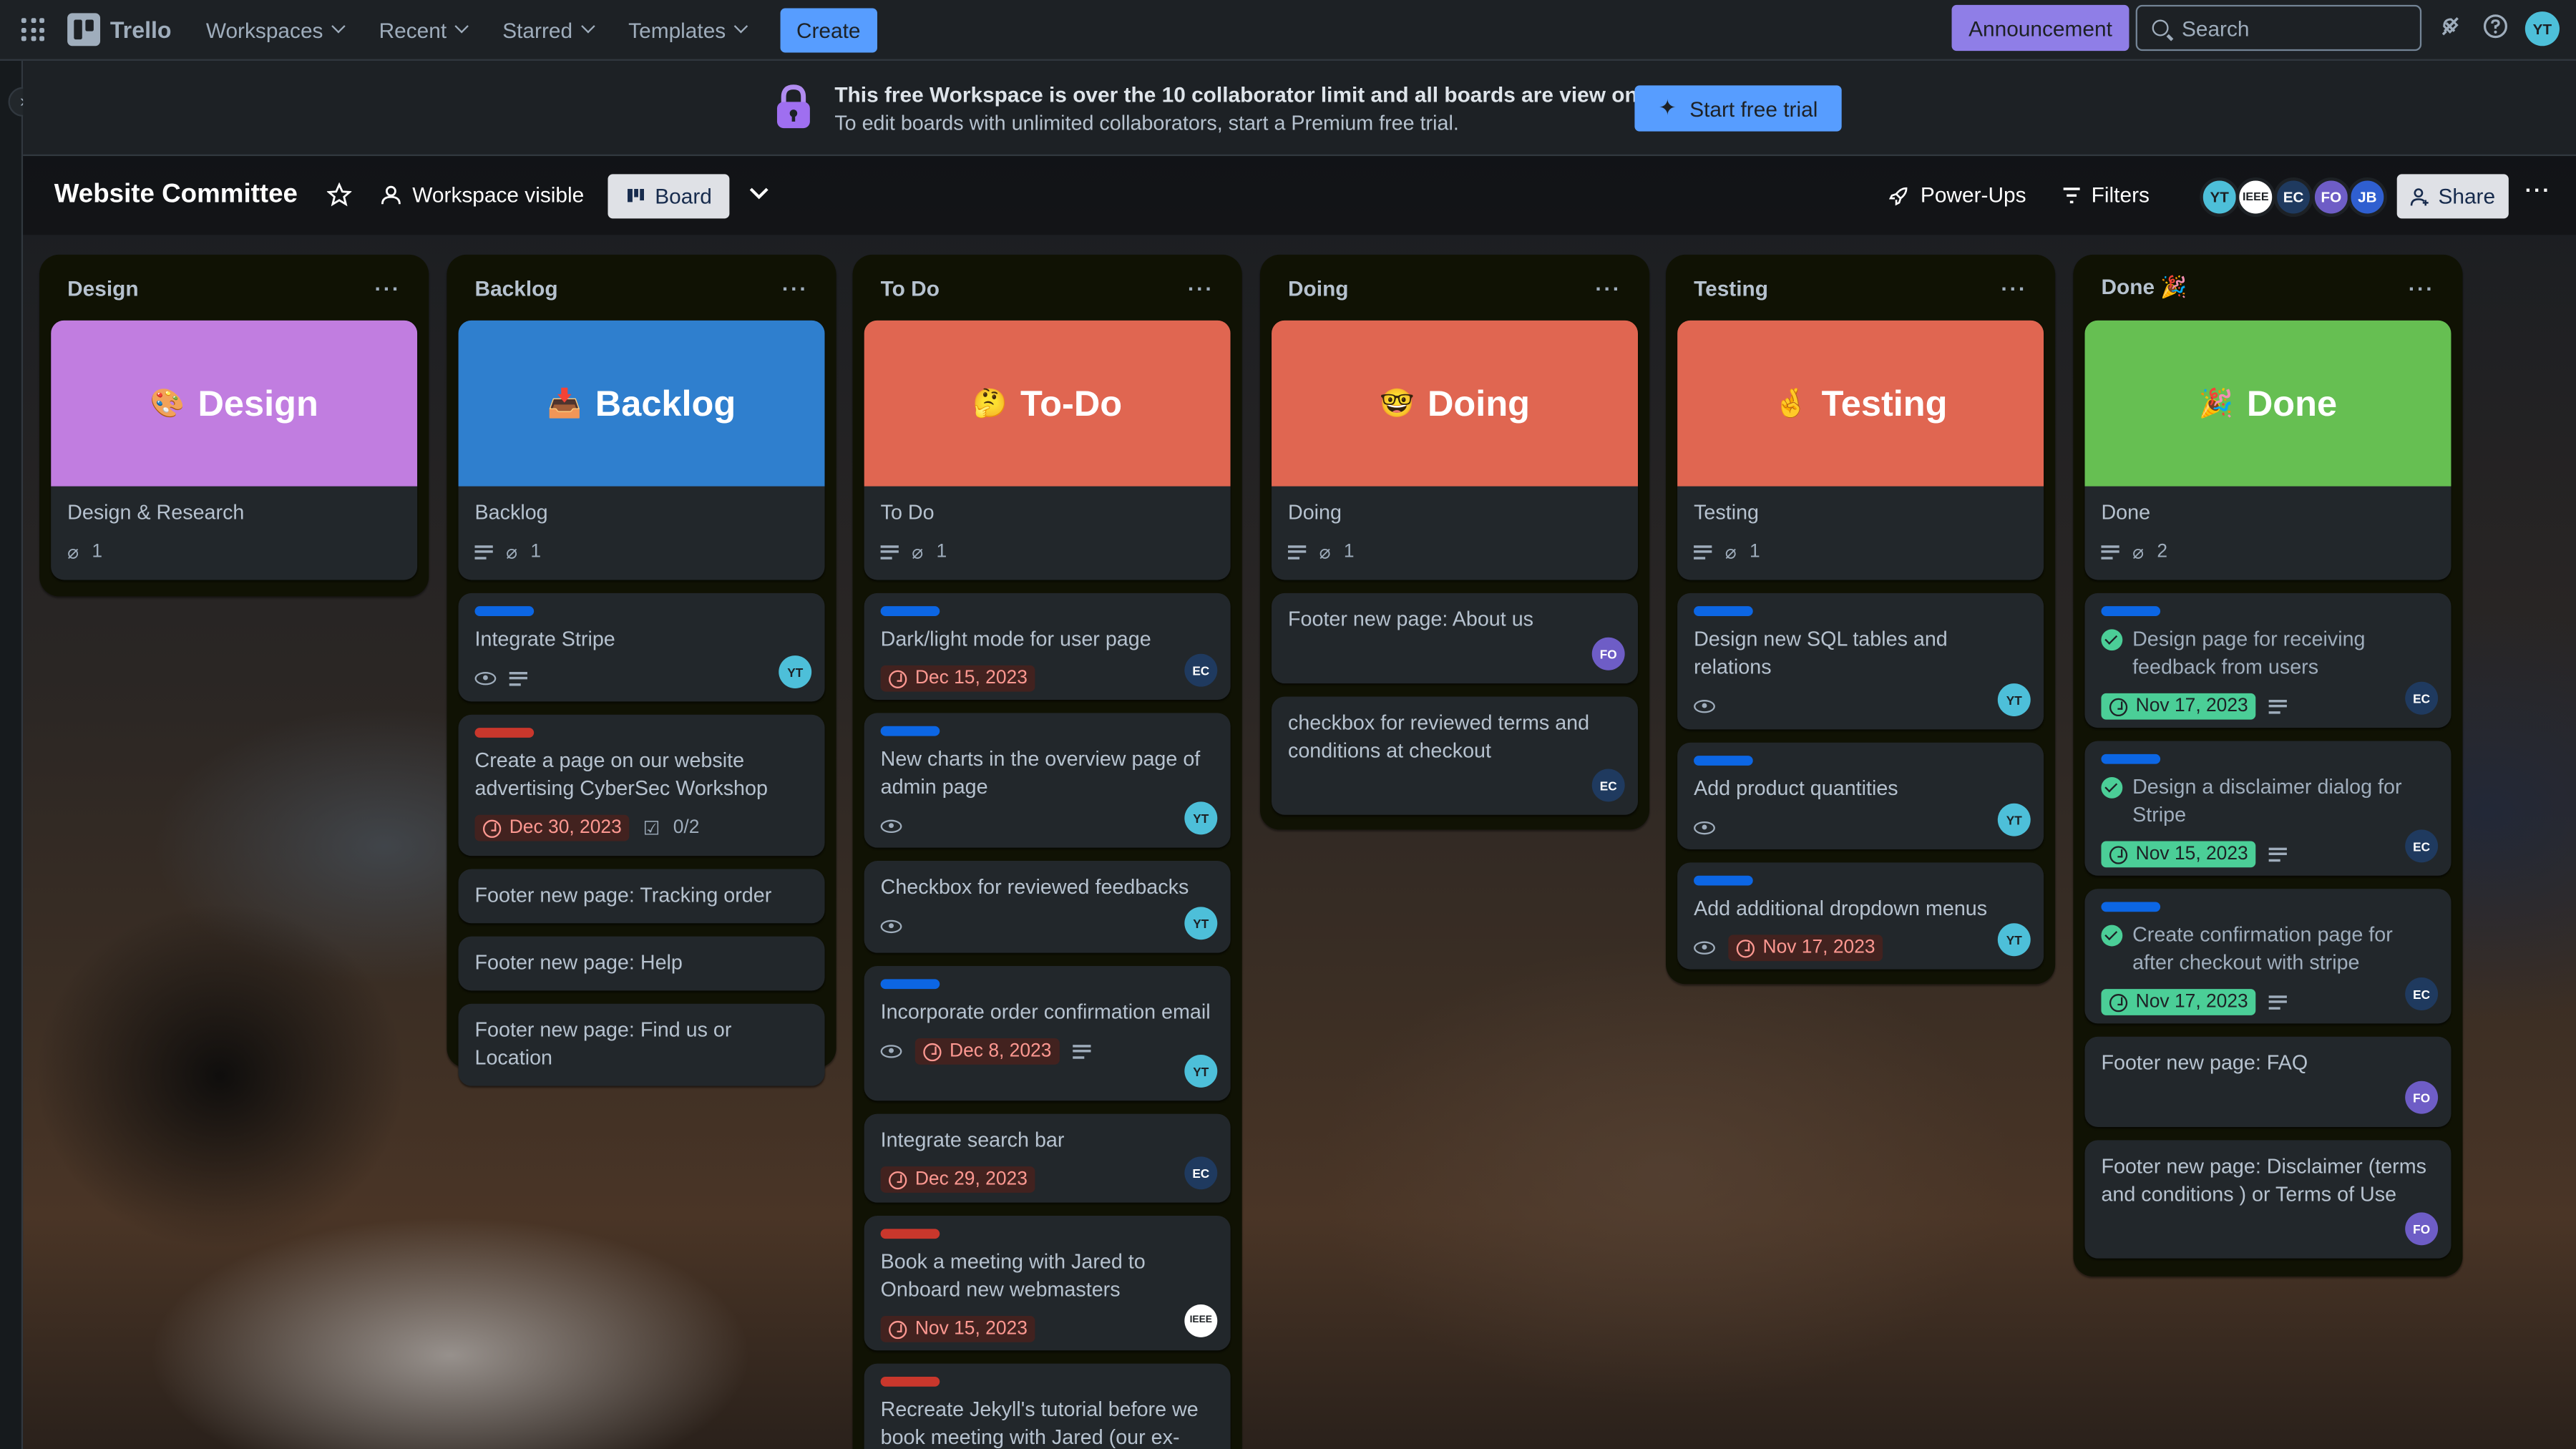 Image resolution: width=2576 pixels, height=1449 pixels. I want to click on due-date-badge: Dec 29, 2023, so click(958, 1179).